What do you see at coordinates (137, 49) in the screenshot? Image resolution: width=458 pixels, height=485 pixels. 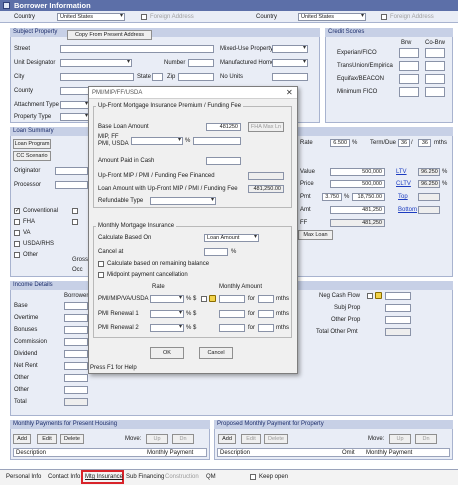 I see `street-input` at bounding box center [137, 49].